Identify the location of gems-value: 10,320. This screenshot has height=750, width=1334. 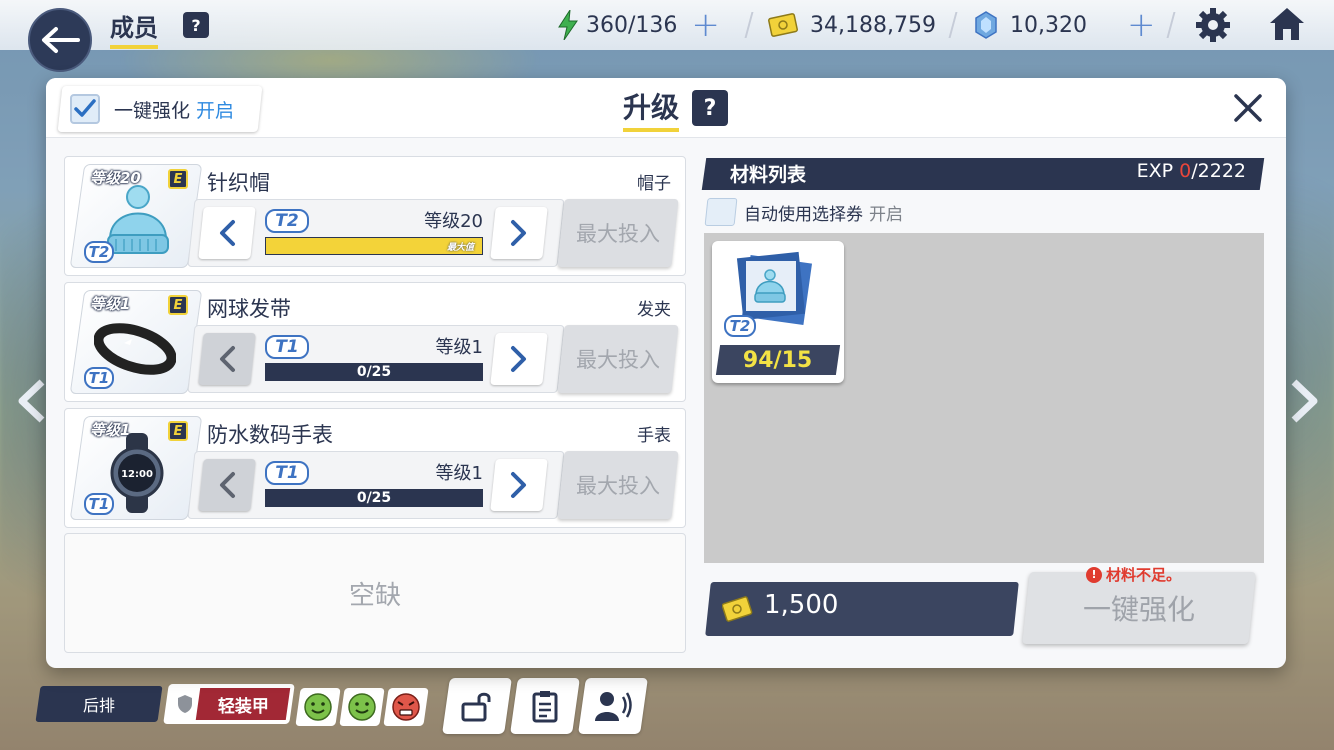
(1048, 25).